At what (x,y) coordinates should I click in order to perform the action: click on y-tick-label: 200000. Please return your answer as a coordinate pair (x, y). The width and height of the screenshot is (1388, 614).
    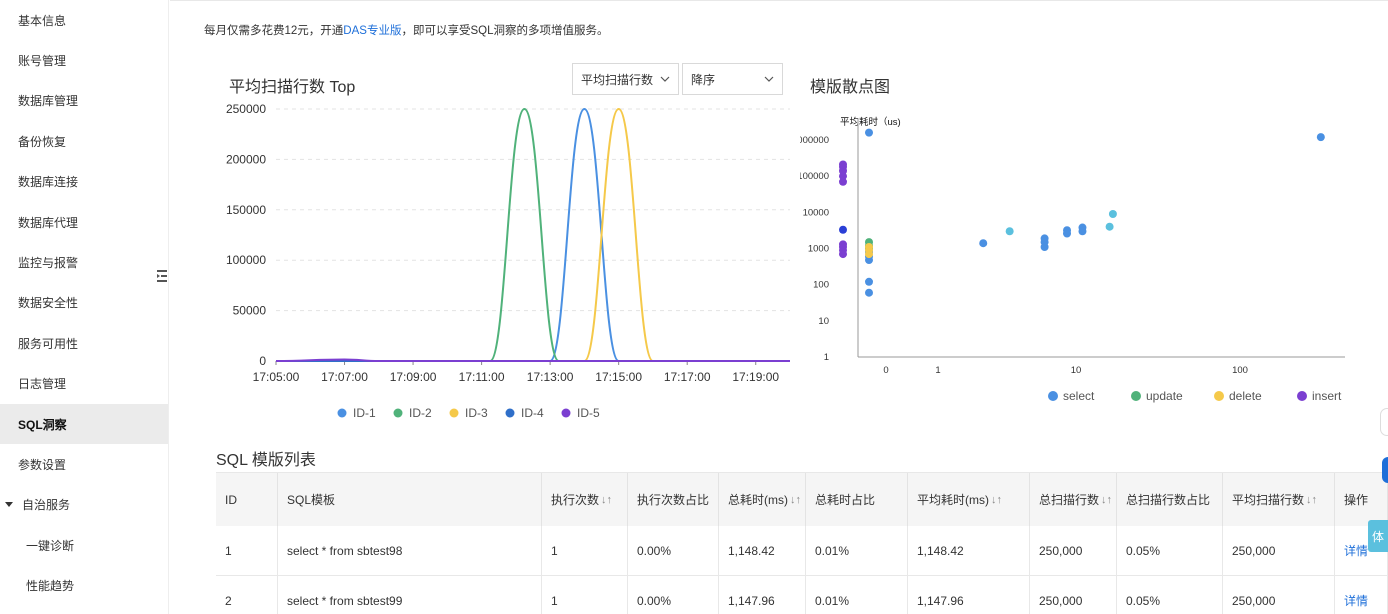
    Looking at the image, I should click on (246, 159).